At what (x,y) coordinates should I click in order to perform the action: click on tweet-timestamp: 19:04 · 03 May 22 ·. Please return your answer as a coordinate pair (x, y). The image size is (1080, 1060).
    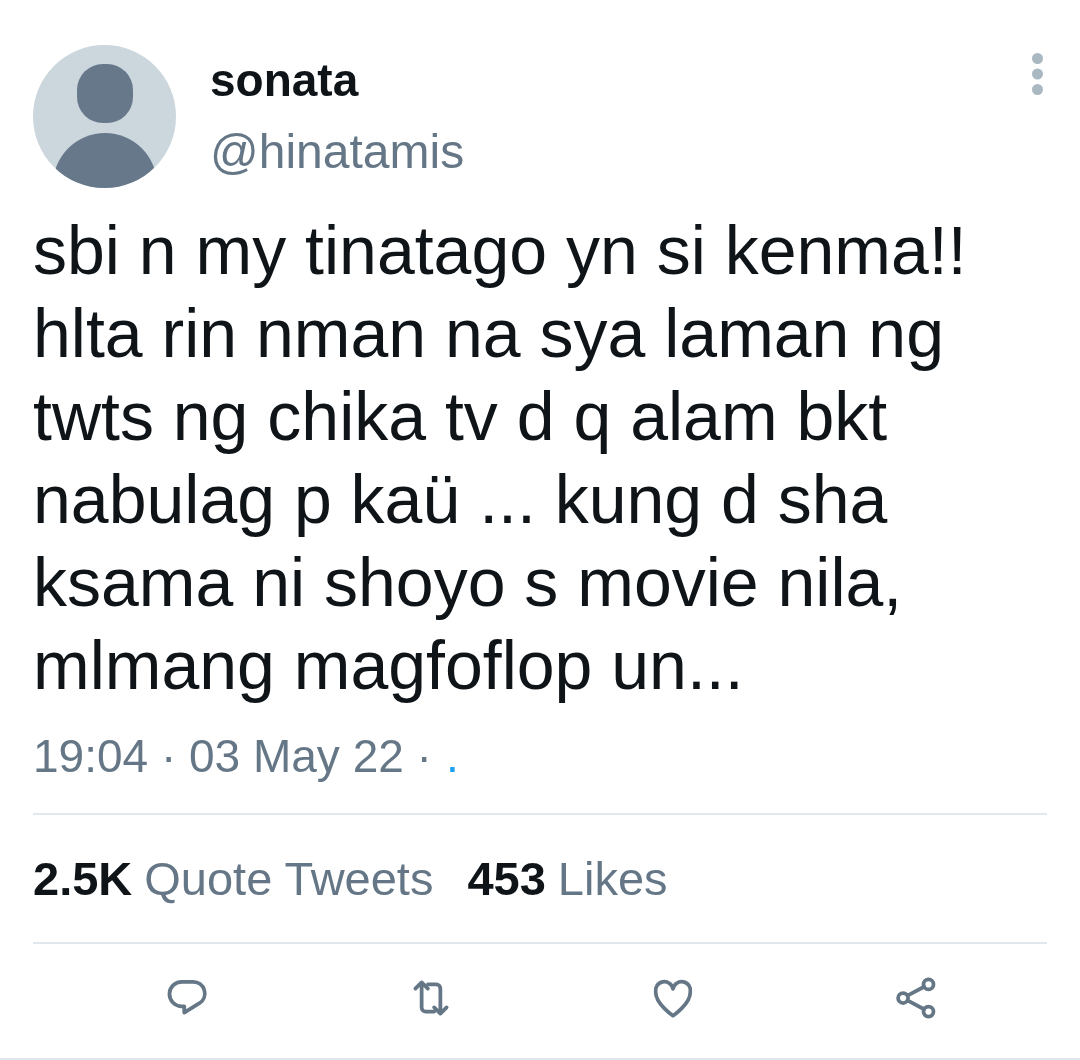
    Looking at the image, I should click on (232, 756).